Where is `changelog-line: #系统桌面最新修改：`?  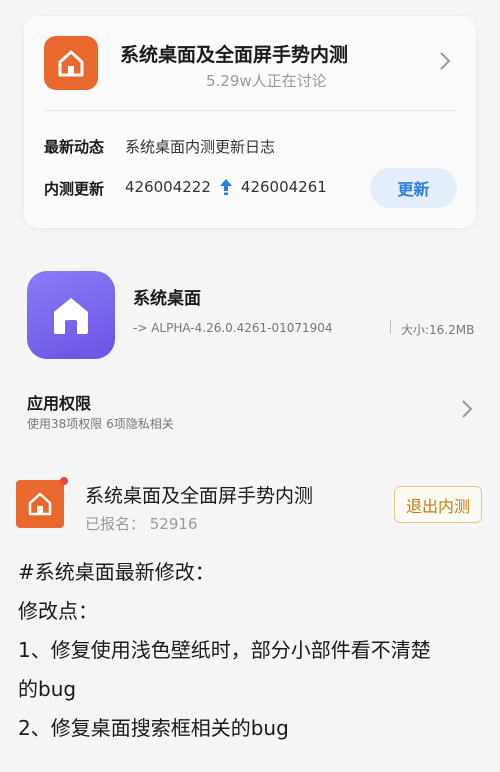
changelog-line: #系统桌面最新修改： is located at coordinates (116, 572).